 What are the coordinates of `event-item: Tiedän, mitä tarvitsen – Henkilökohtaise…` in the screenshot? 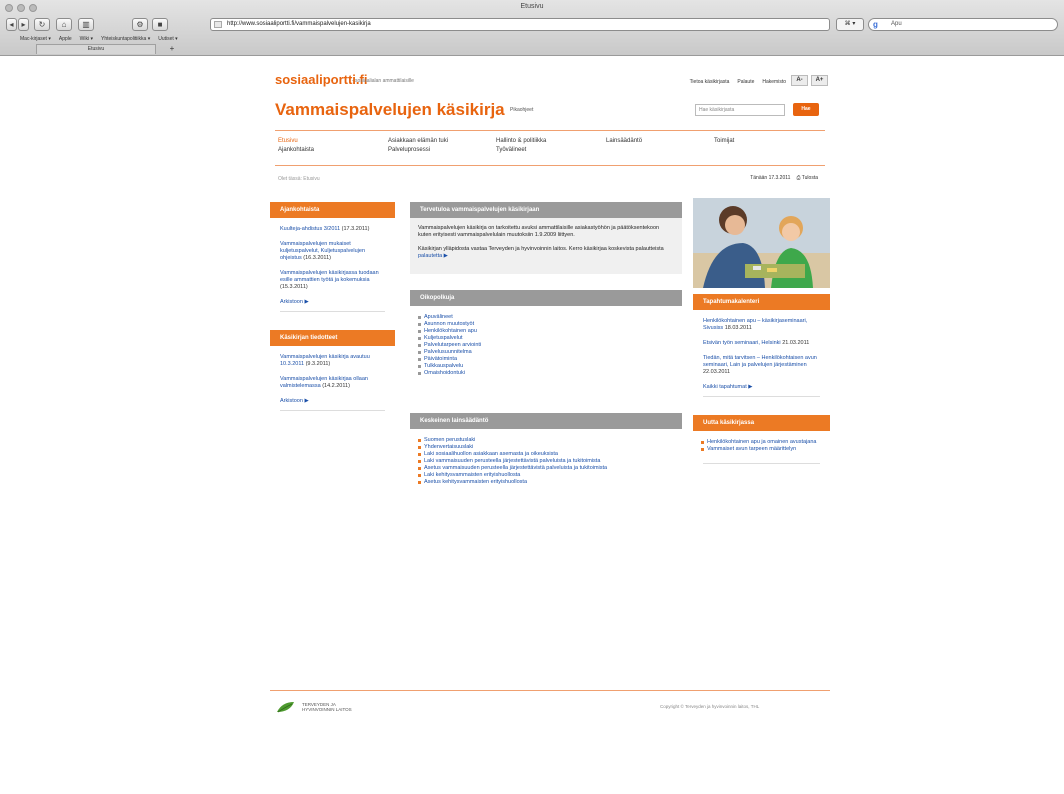 It's located at (761, 365).